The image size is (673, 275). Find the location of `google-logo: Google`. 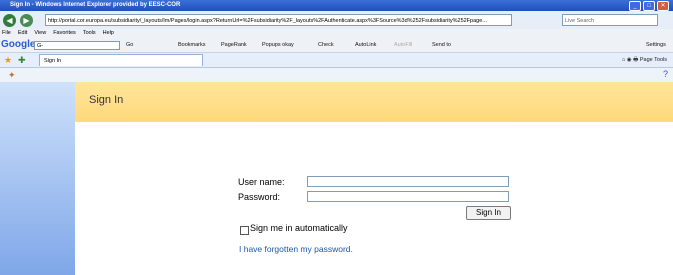

google-logo: Google is located at coordinates (18, 44).